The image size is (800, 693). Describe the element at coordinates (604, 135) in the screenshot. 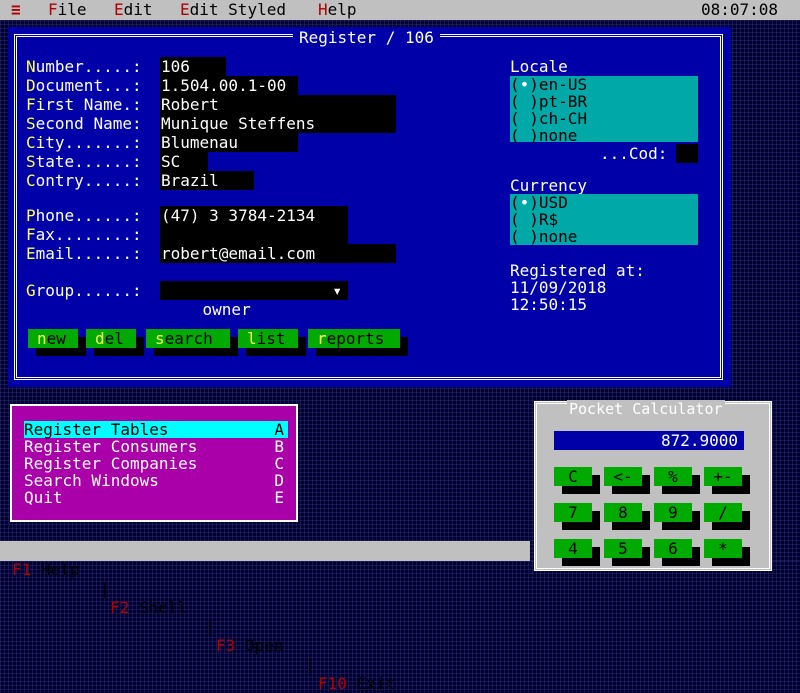

I see `locale-option-none: ( )none` at that location.